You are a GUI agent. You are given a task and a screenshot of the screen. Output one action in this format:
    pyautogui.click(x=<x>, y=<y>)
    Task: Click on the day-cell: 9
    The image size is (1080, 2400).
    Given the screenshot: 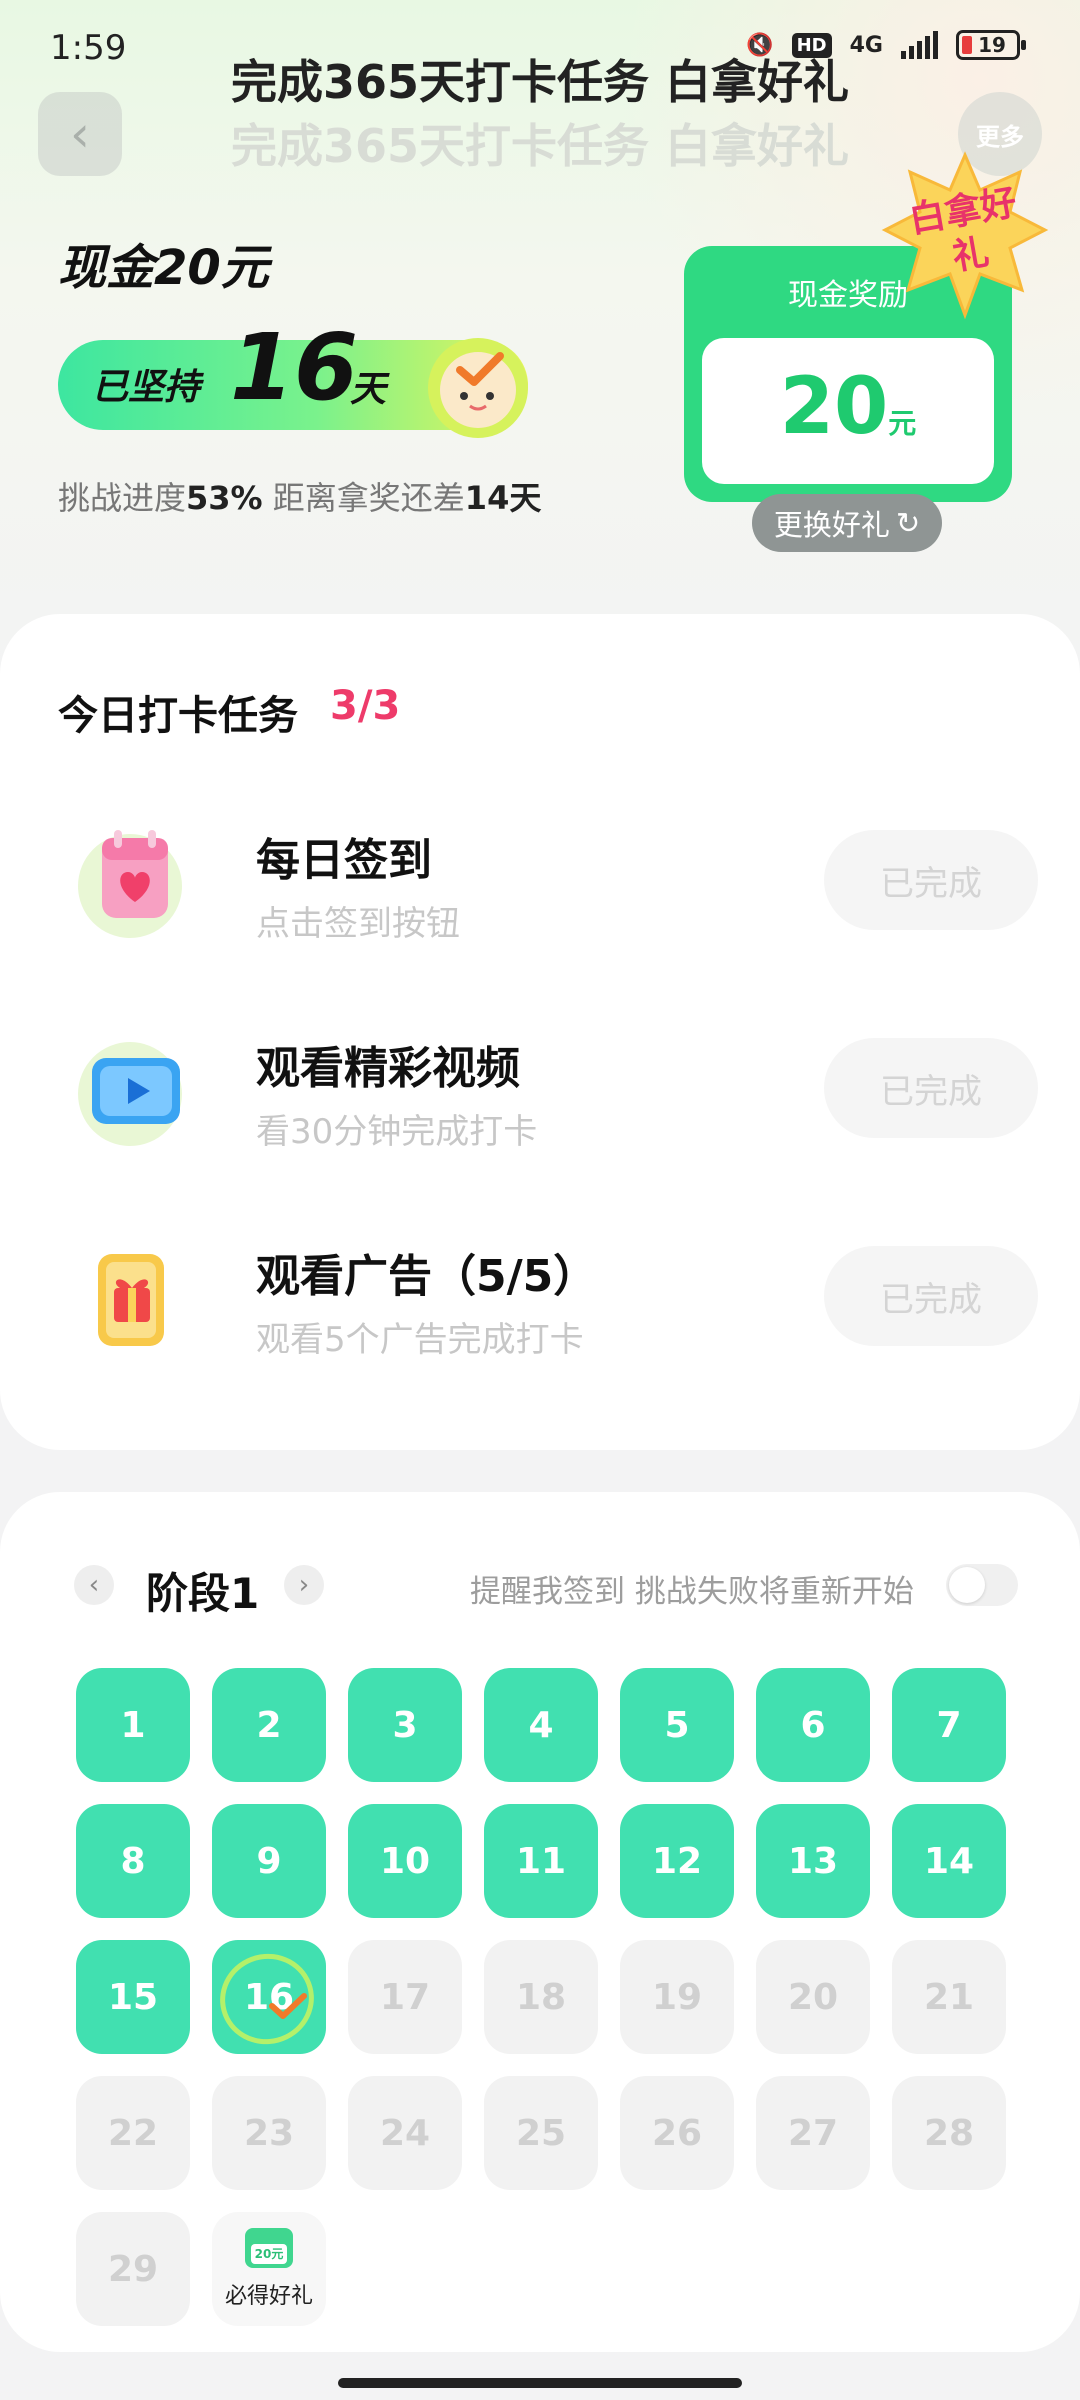 What is the action you would take?
    pyautogui.click(x=269, y=1861)
    